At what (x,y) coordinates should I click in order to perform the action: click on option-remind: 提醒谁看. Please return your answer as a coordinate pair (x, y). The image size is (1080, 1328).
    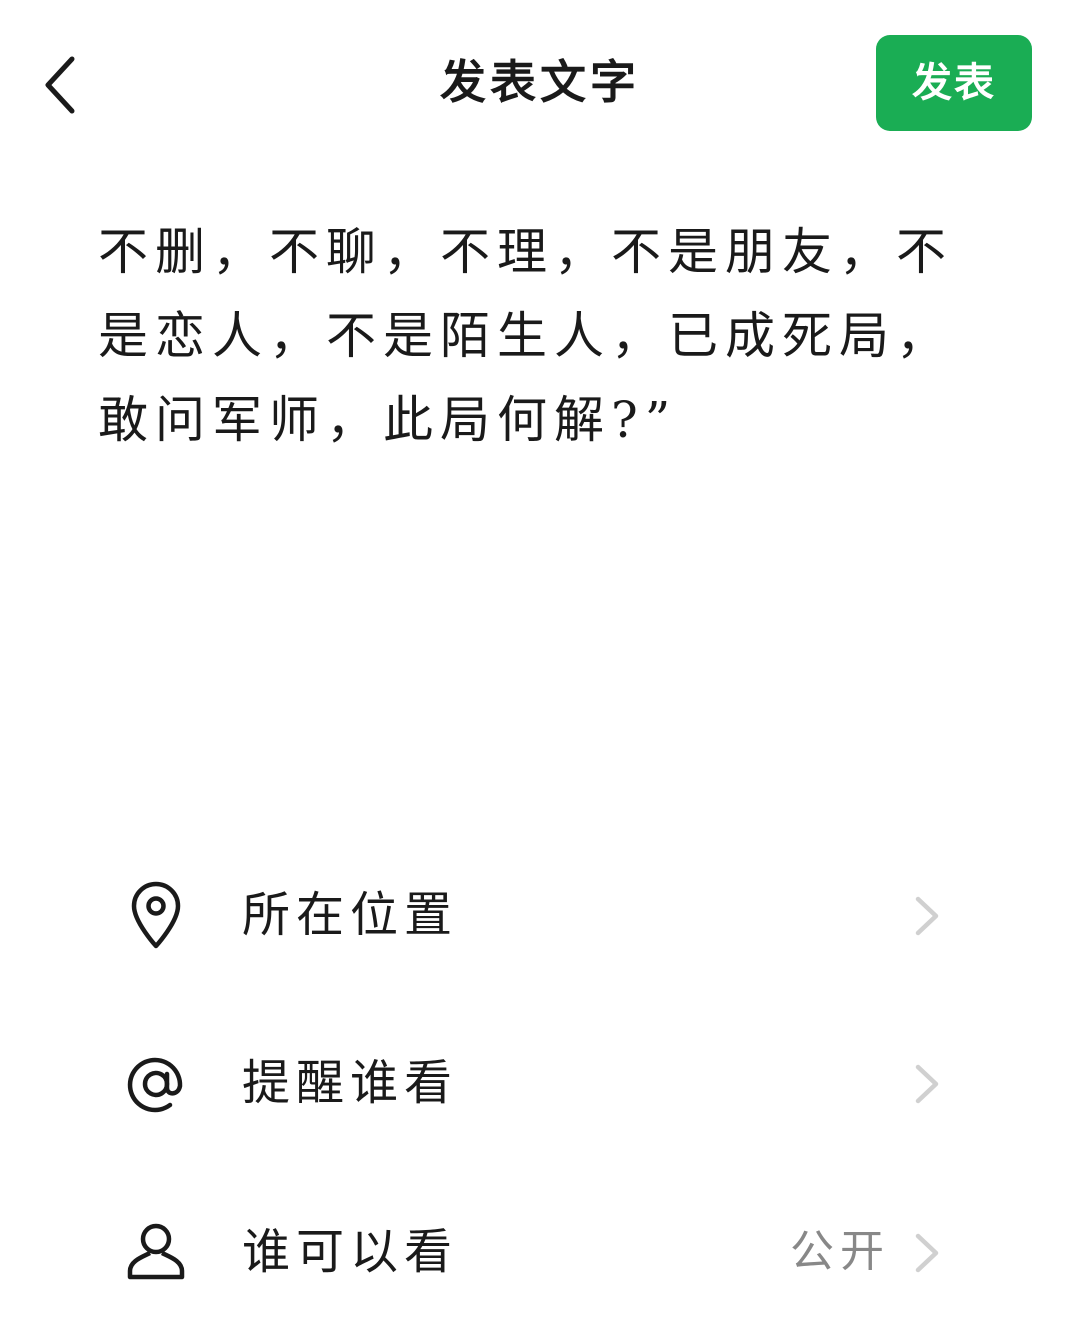
    Looking at the image, I should click on (540, 1083).